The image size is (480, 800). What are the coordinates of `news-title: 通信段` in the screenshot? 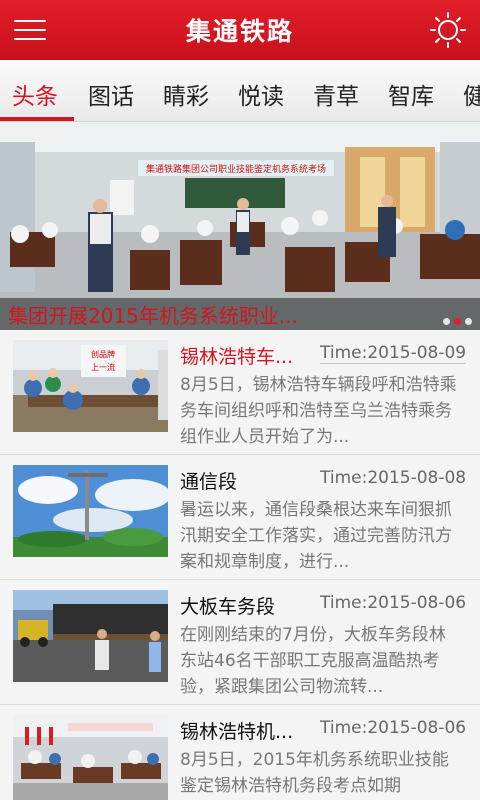 It's located at (209, 482).